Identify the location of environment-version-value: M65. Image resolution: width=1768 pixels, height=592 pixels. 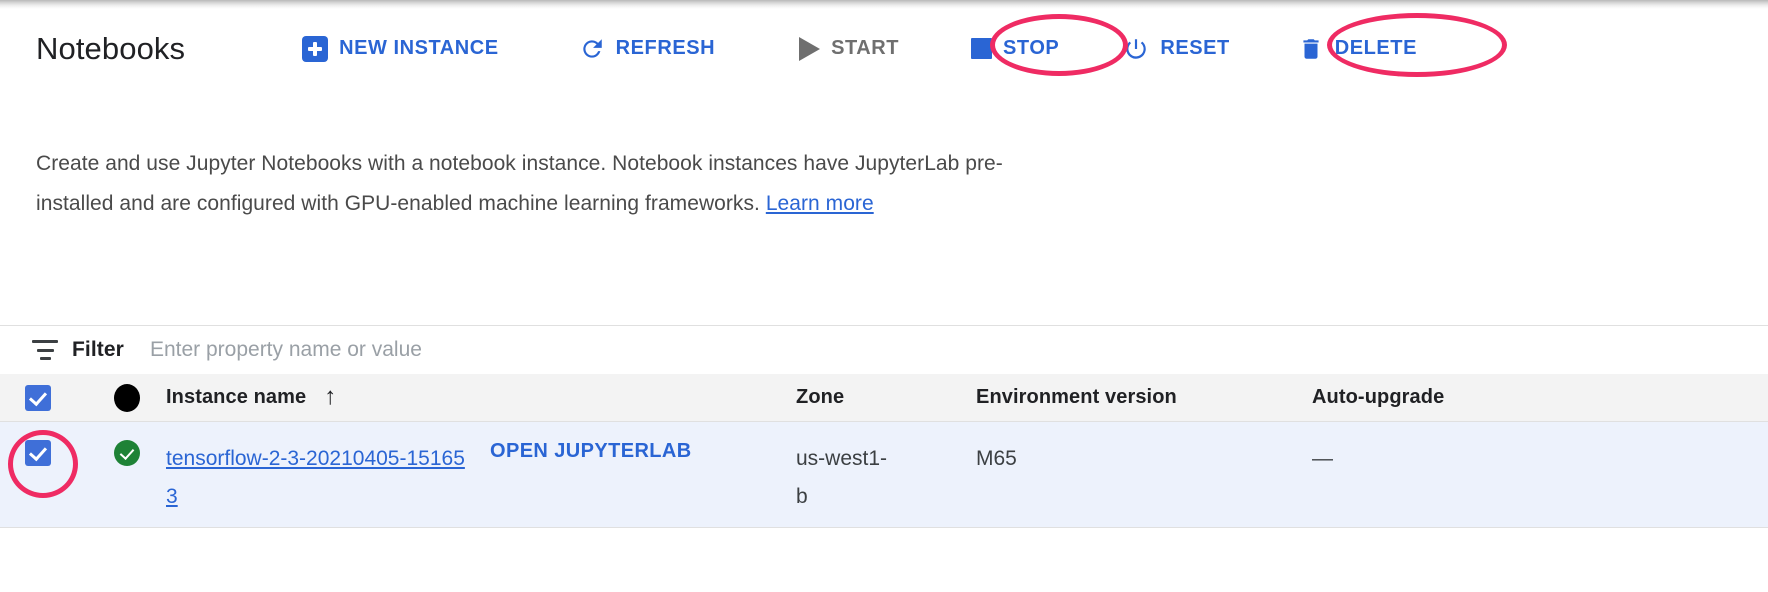
(996, 458).